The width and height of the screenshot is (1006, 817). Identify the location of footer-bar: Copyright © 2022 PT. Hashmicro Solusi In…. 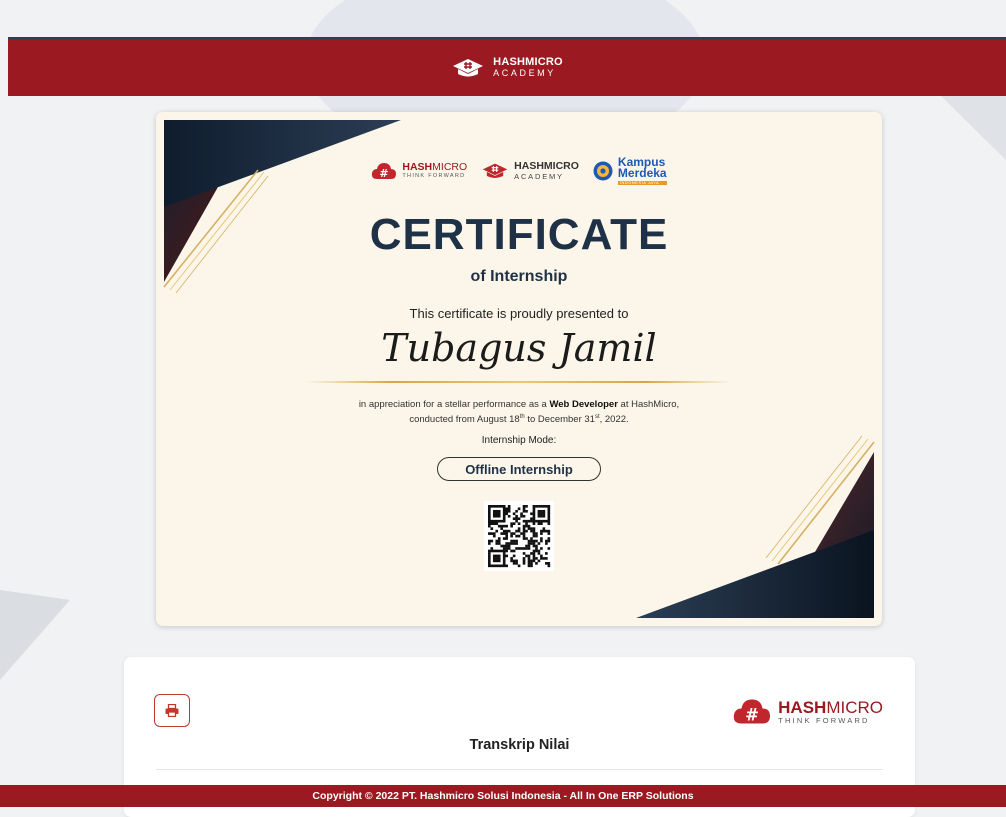
(503, 796).